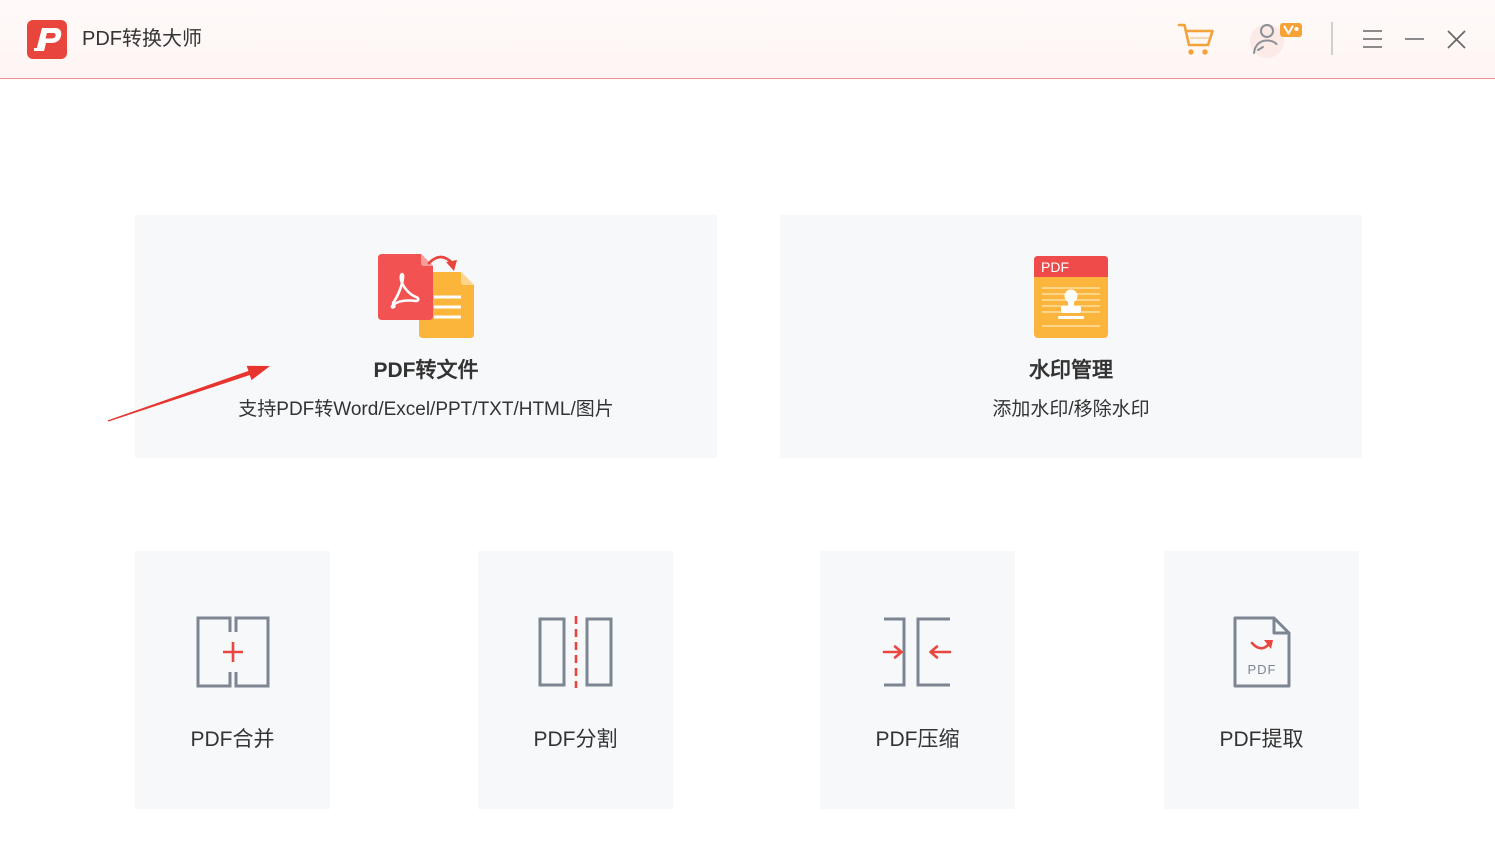  I want to click on titlebar-divider, so click(1332, 38).